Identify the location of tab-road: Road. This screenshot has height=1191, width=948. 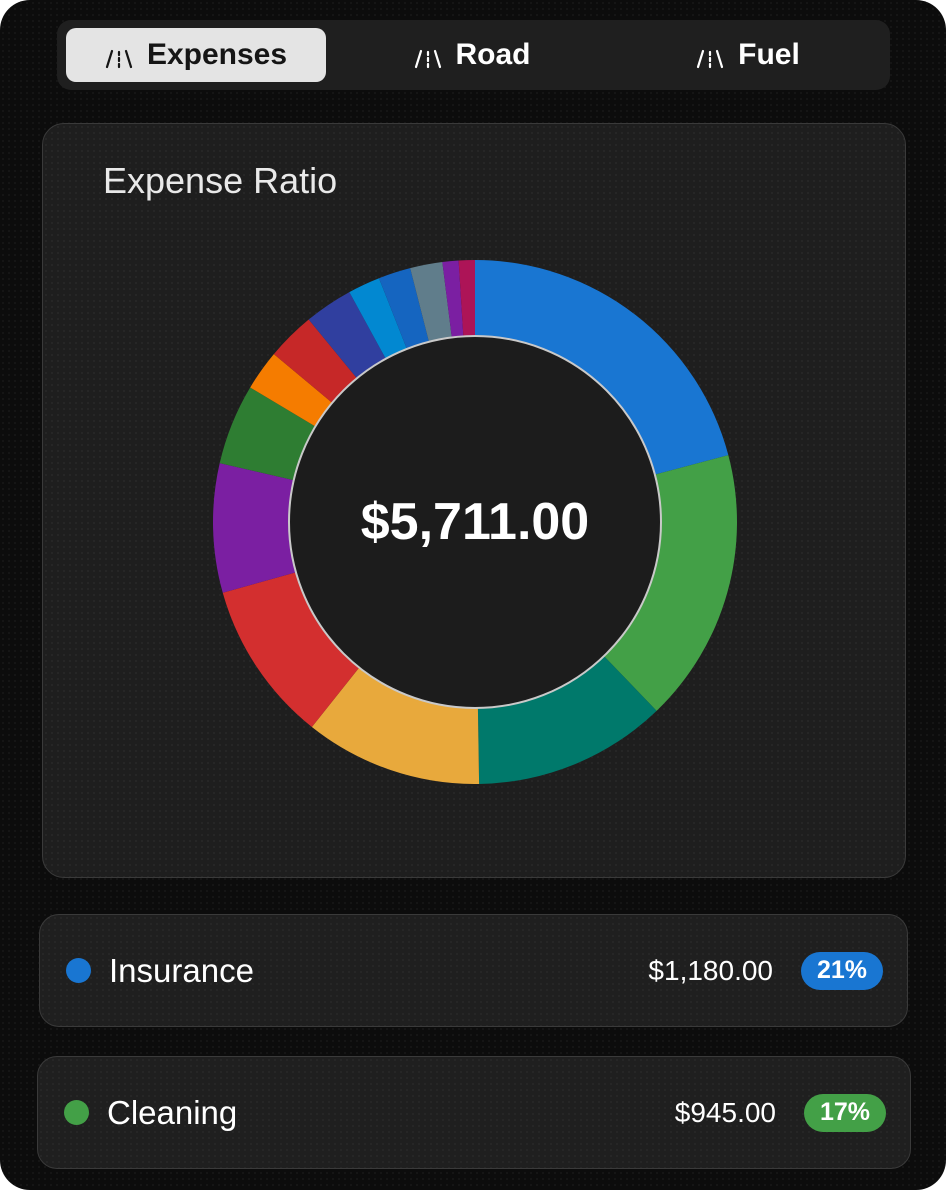
(472, 55).